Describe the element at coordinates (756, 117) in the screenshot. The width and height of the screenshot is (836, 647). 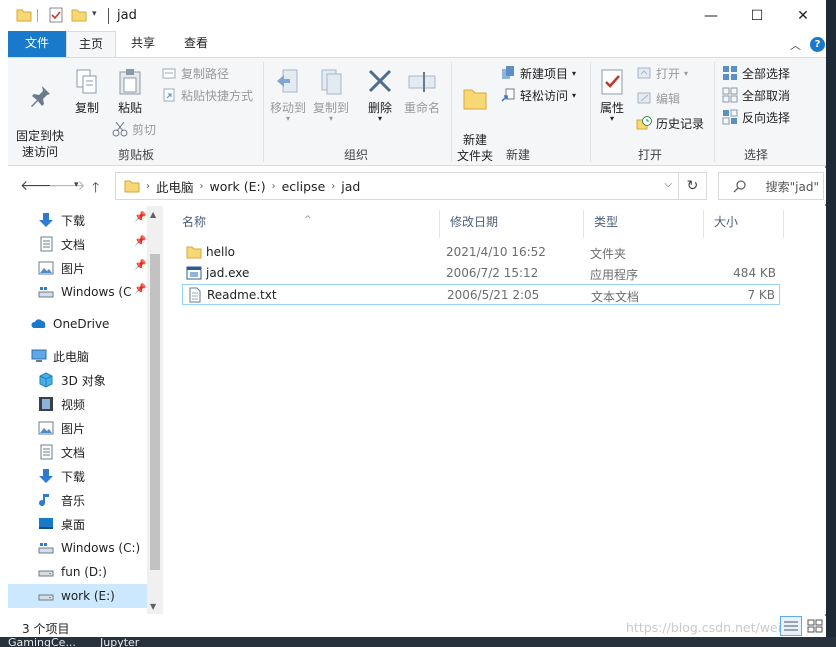
I see `invert-selection-button: 反向选择` at that location.